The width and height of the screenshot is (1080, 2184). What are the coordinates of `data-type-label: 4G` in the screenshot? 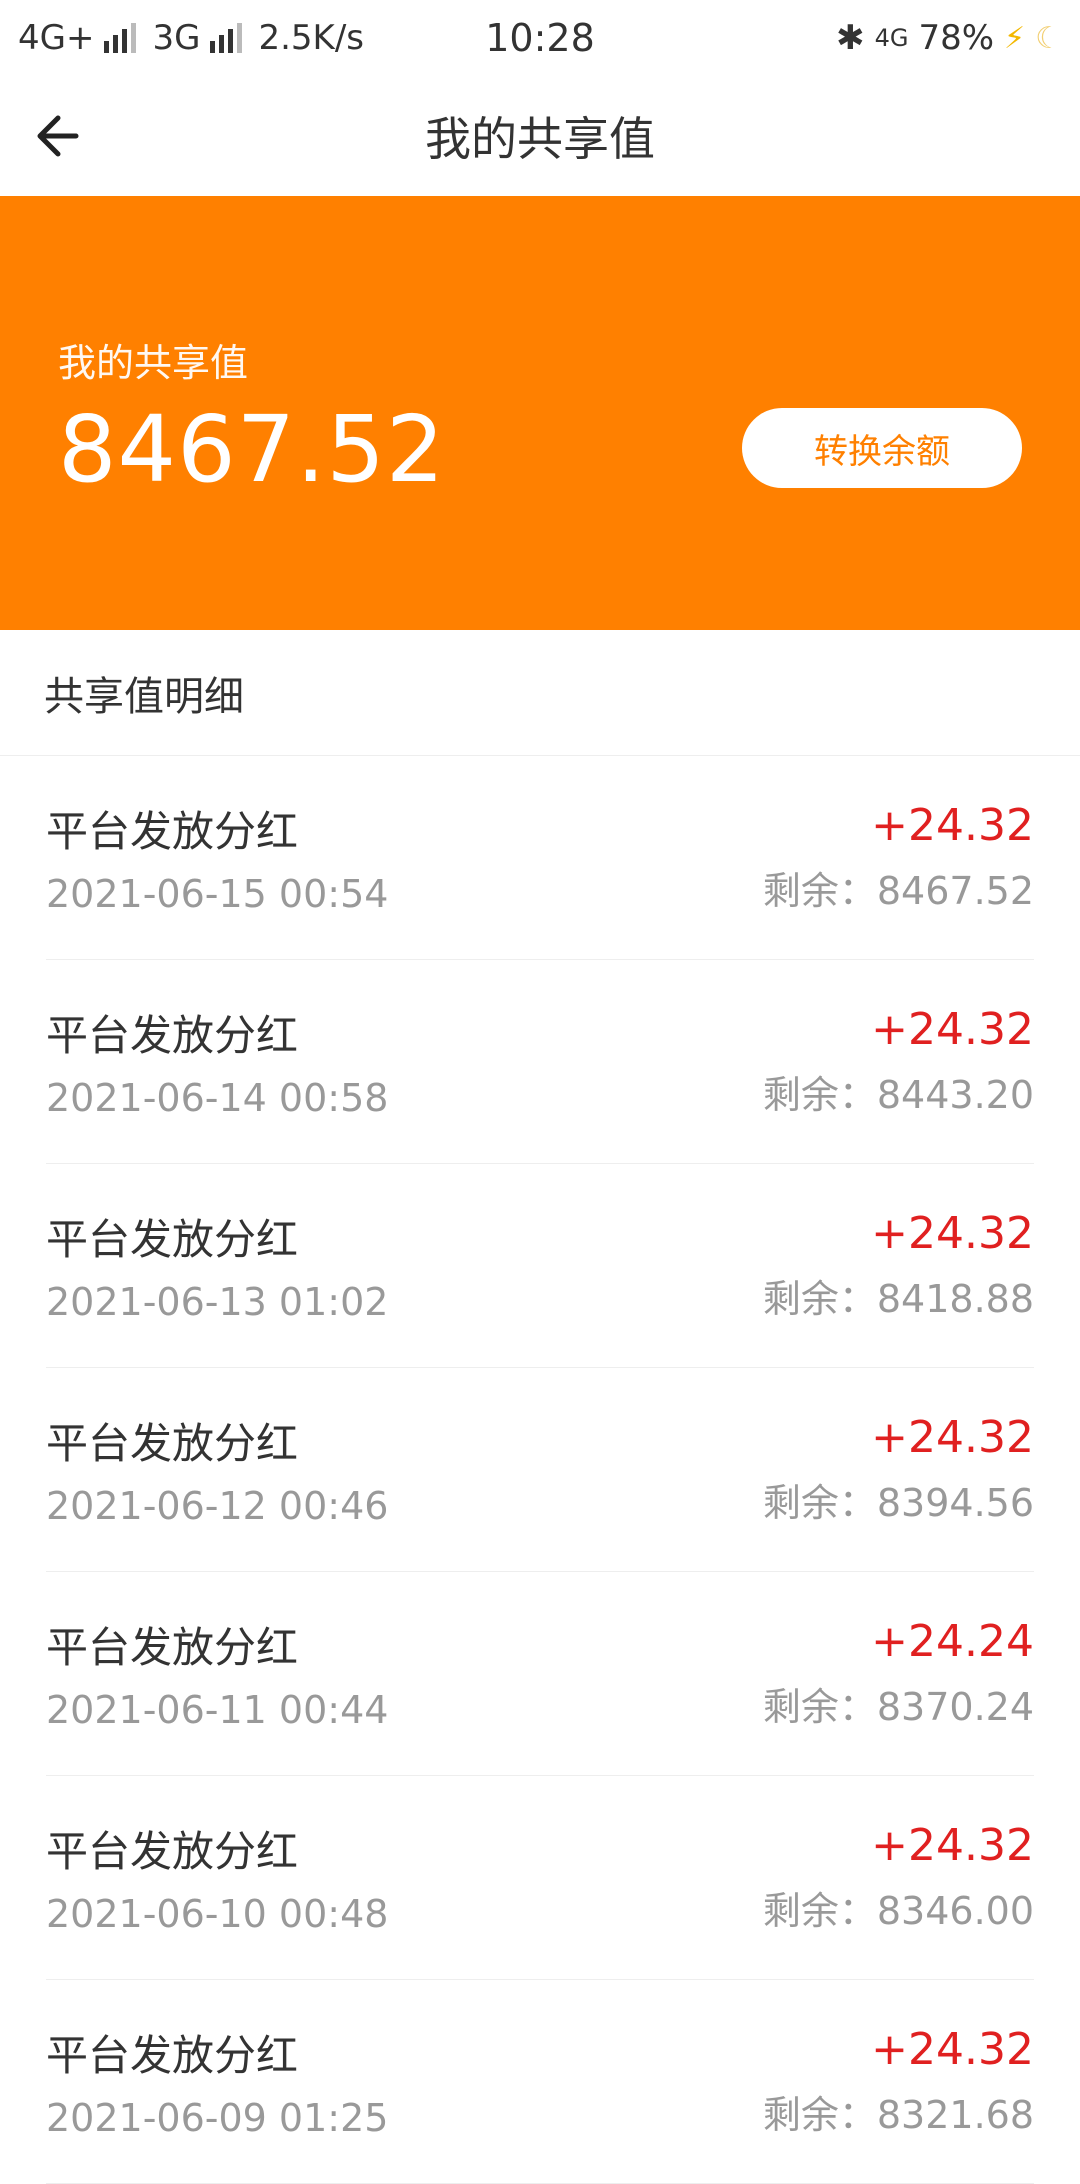 It's located at (891, 38).